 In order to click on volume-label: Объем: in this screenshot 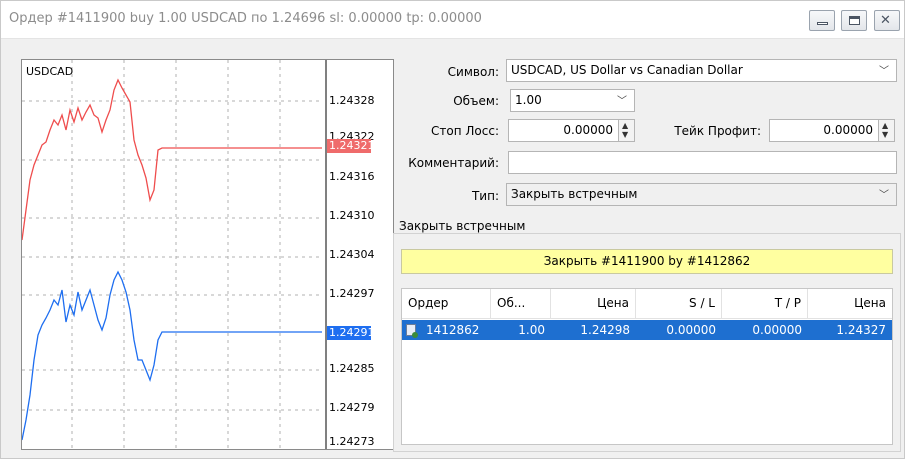, I will do `click(476, 101)`.